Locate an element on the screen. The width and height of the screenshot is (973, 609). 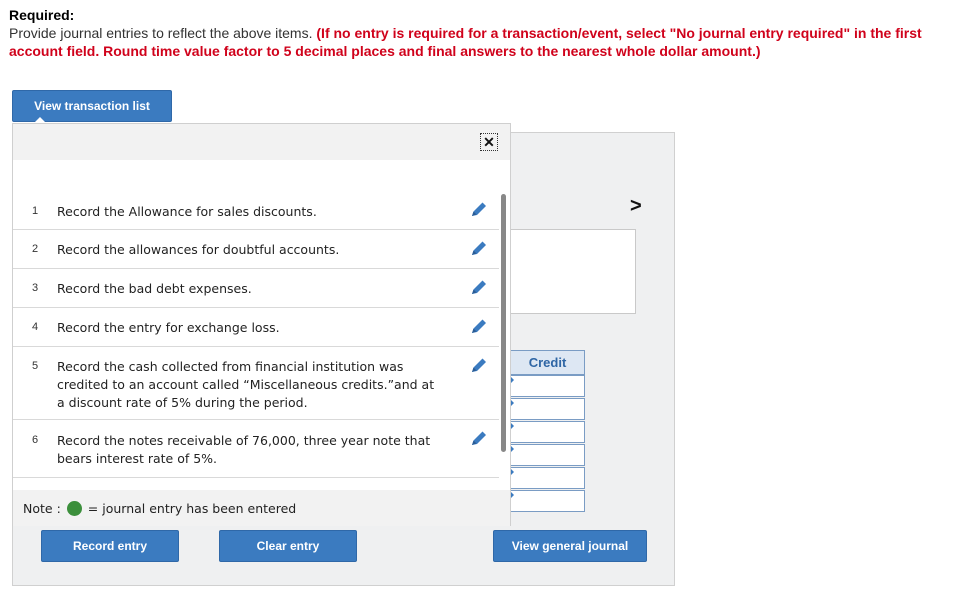
record-entry-button: Record entry is located at coordinates (110, 546).